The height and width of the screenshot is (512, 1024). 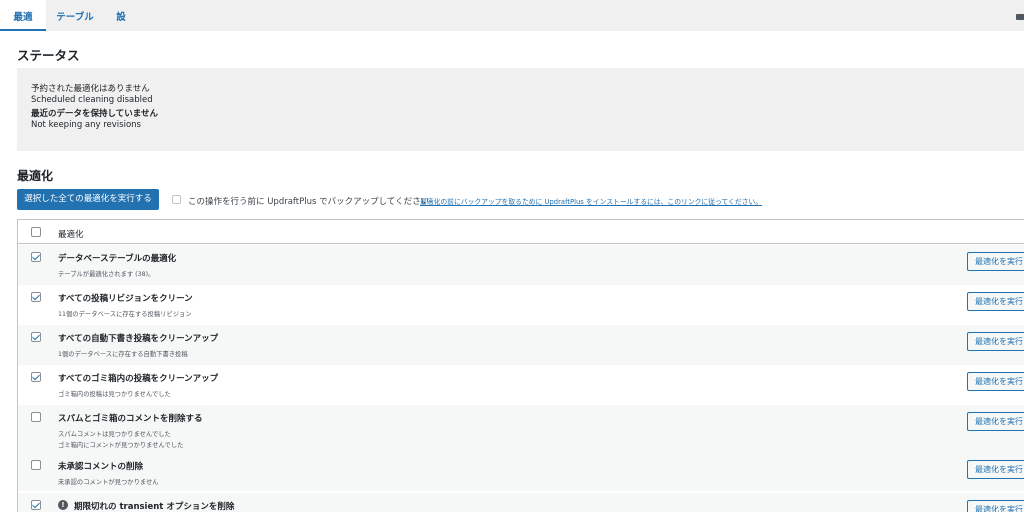 I want to click on row-title: すべての投稿リビジョンをクリーン, so click(x=125, y=299).